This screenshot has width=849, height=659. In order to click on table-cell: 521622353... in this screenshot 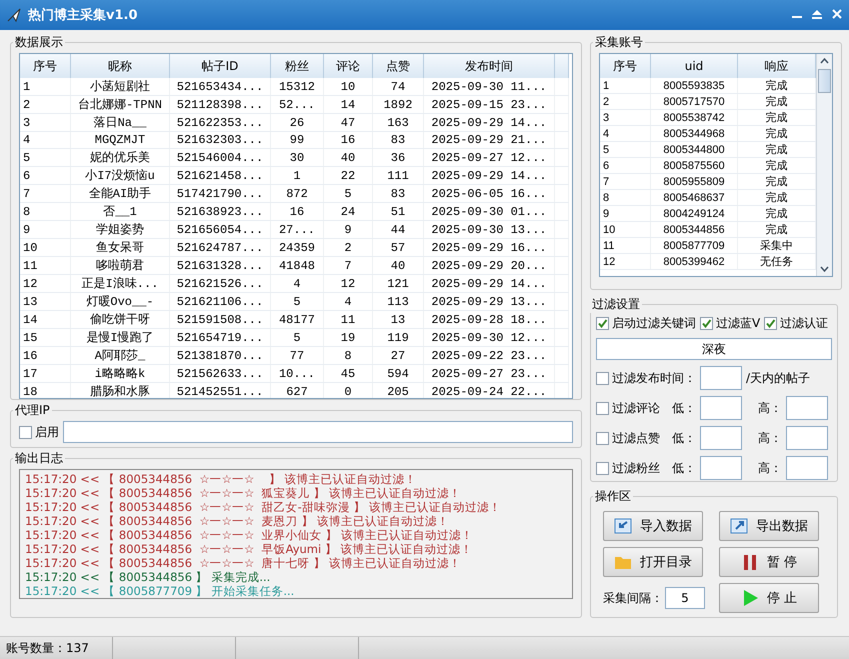, I will do `click(220, 123)`.